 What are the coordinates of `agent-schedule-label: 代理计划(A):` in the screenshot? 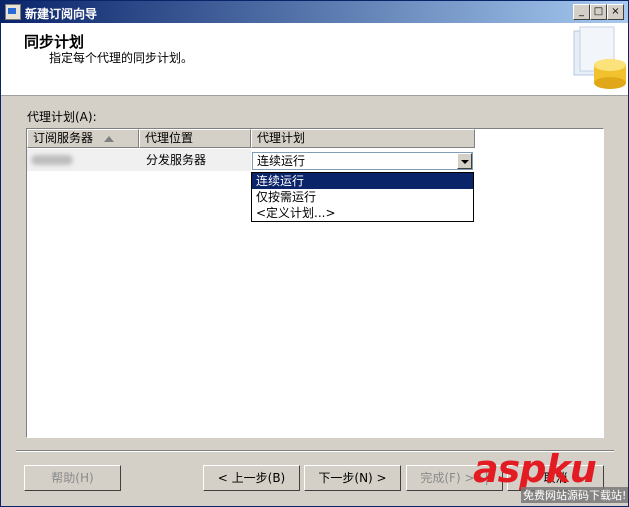 It's located at (62, 117).